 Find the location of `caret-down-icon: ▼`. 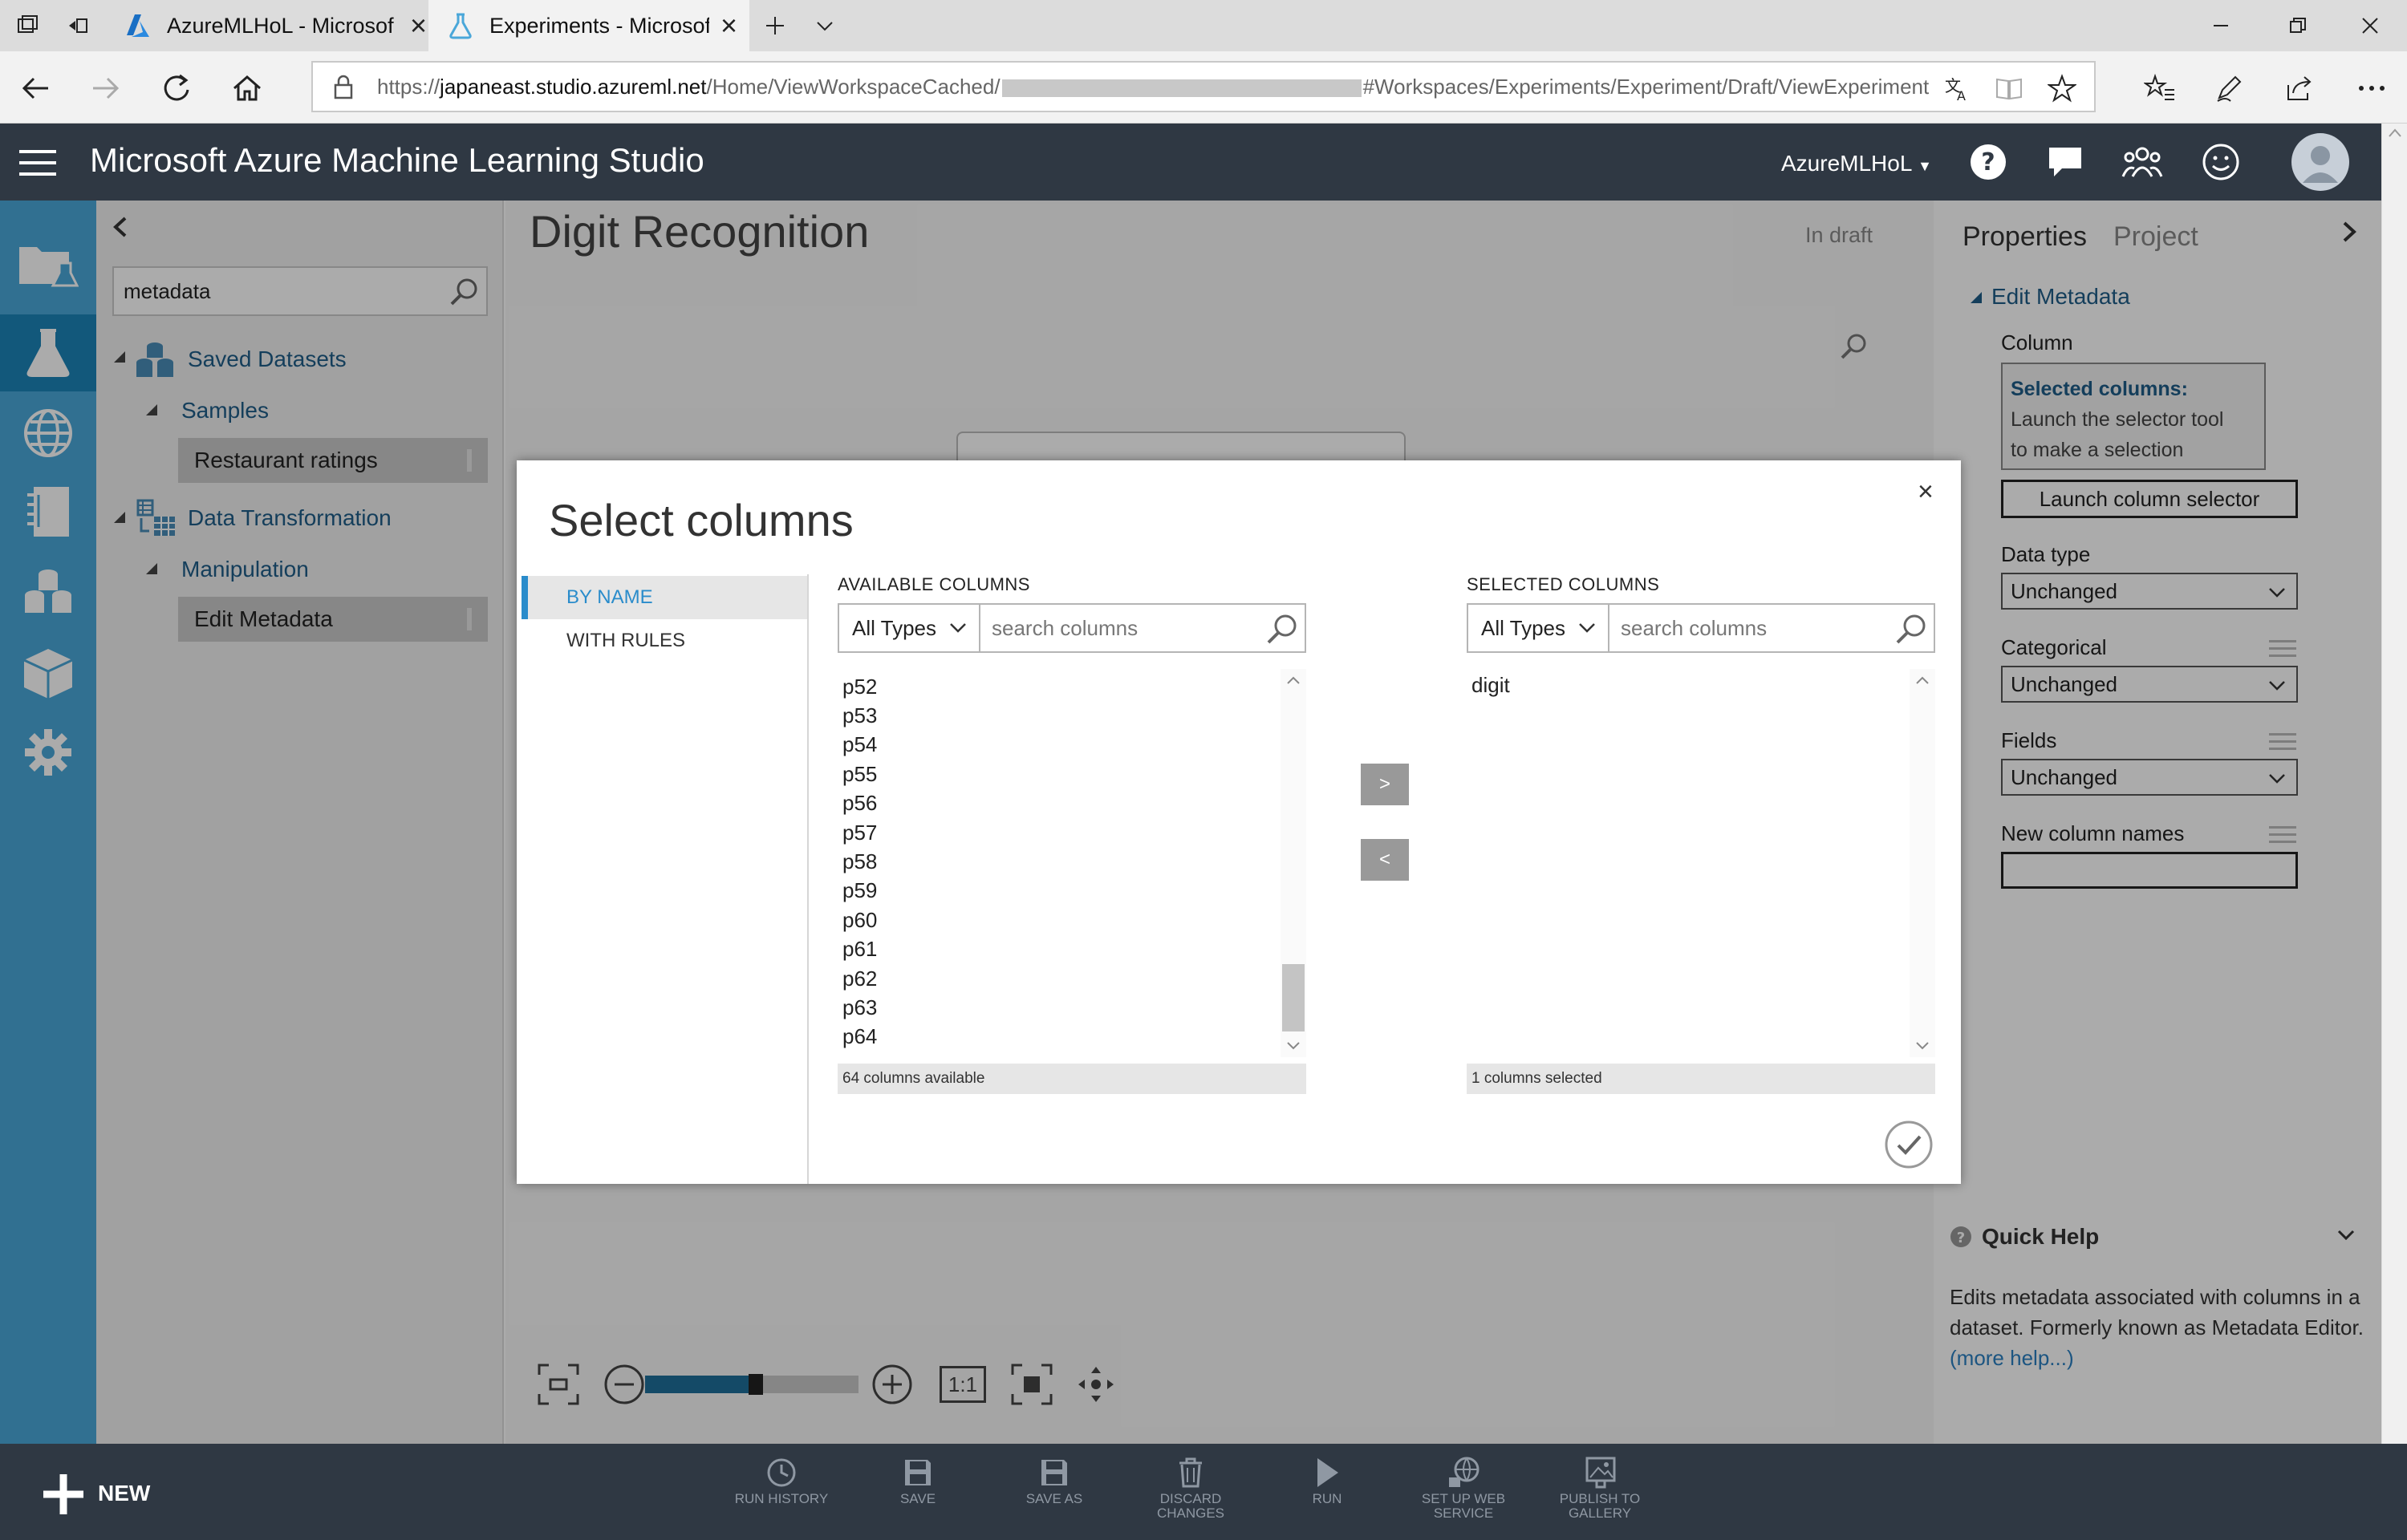

caret-down-icon: ▼ is located at coordinates (1925, 166).